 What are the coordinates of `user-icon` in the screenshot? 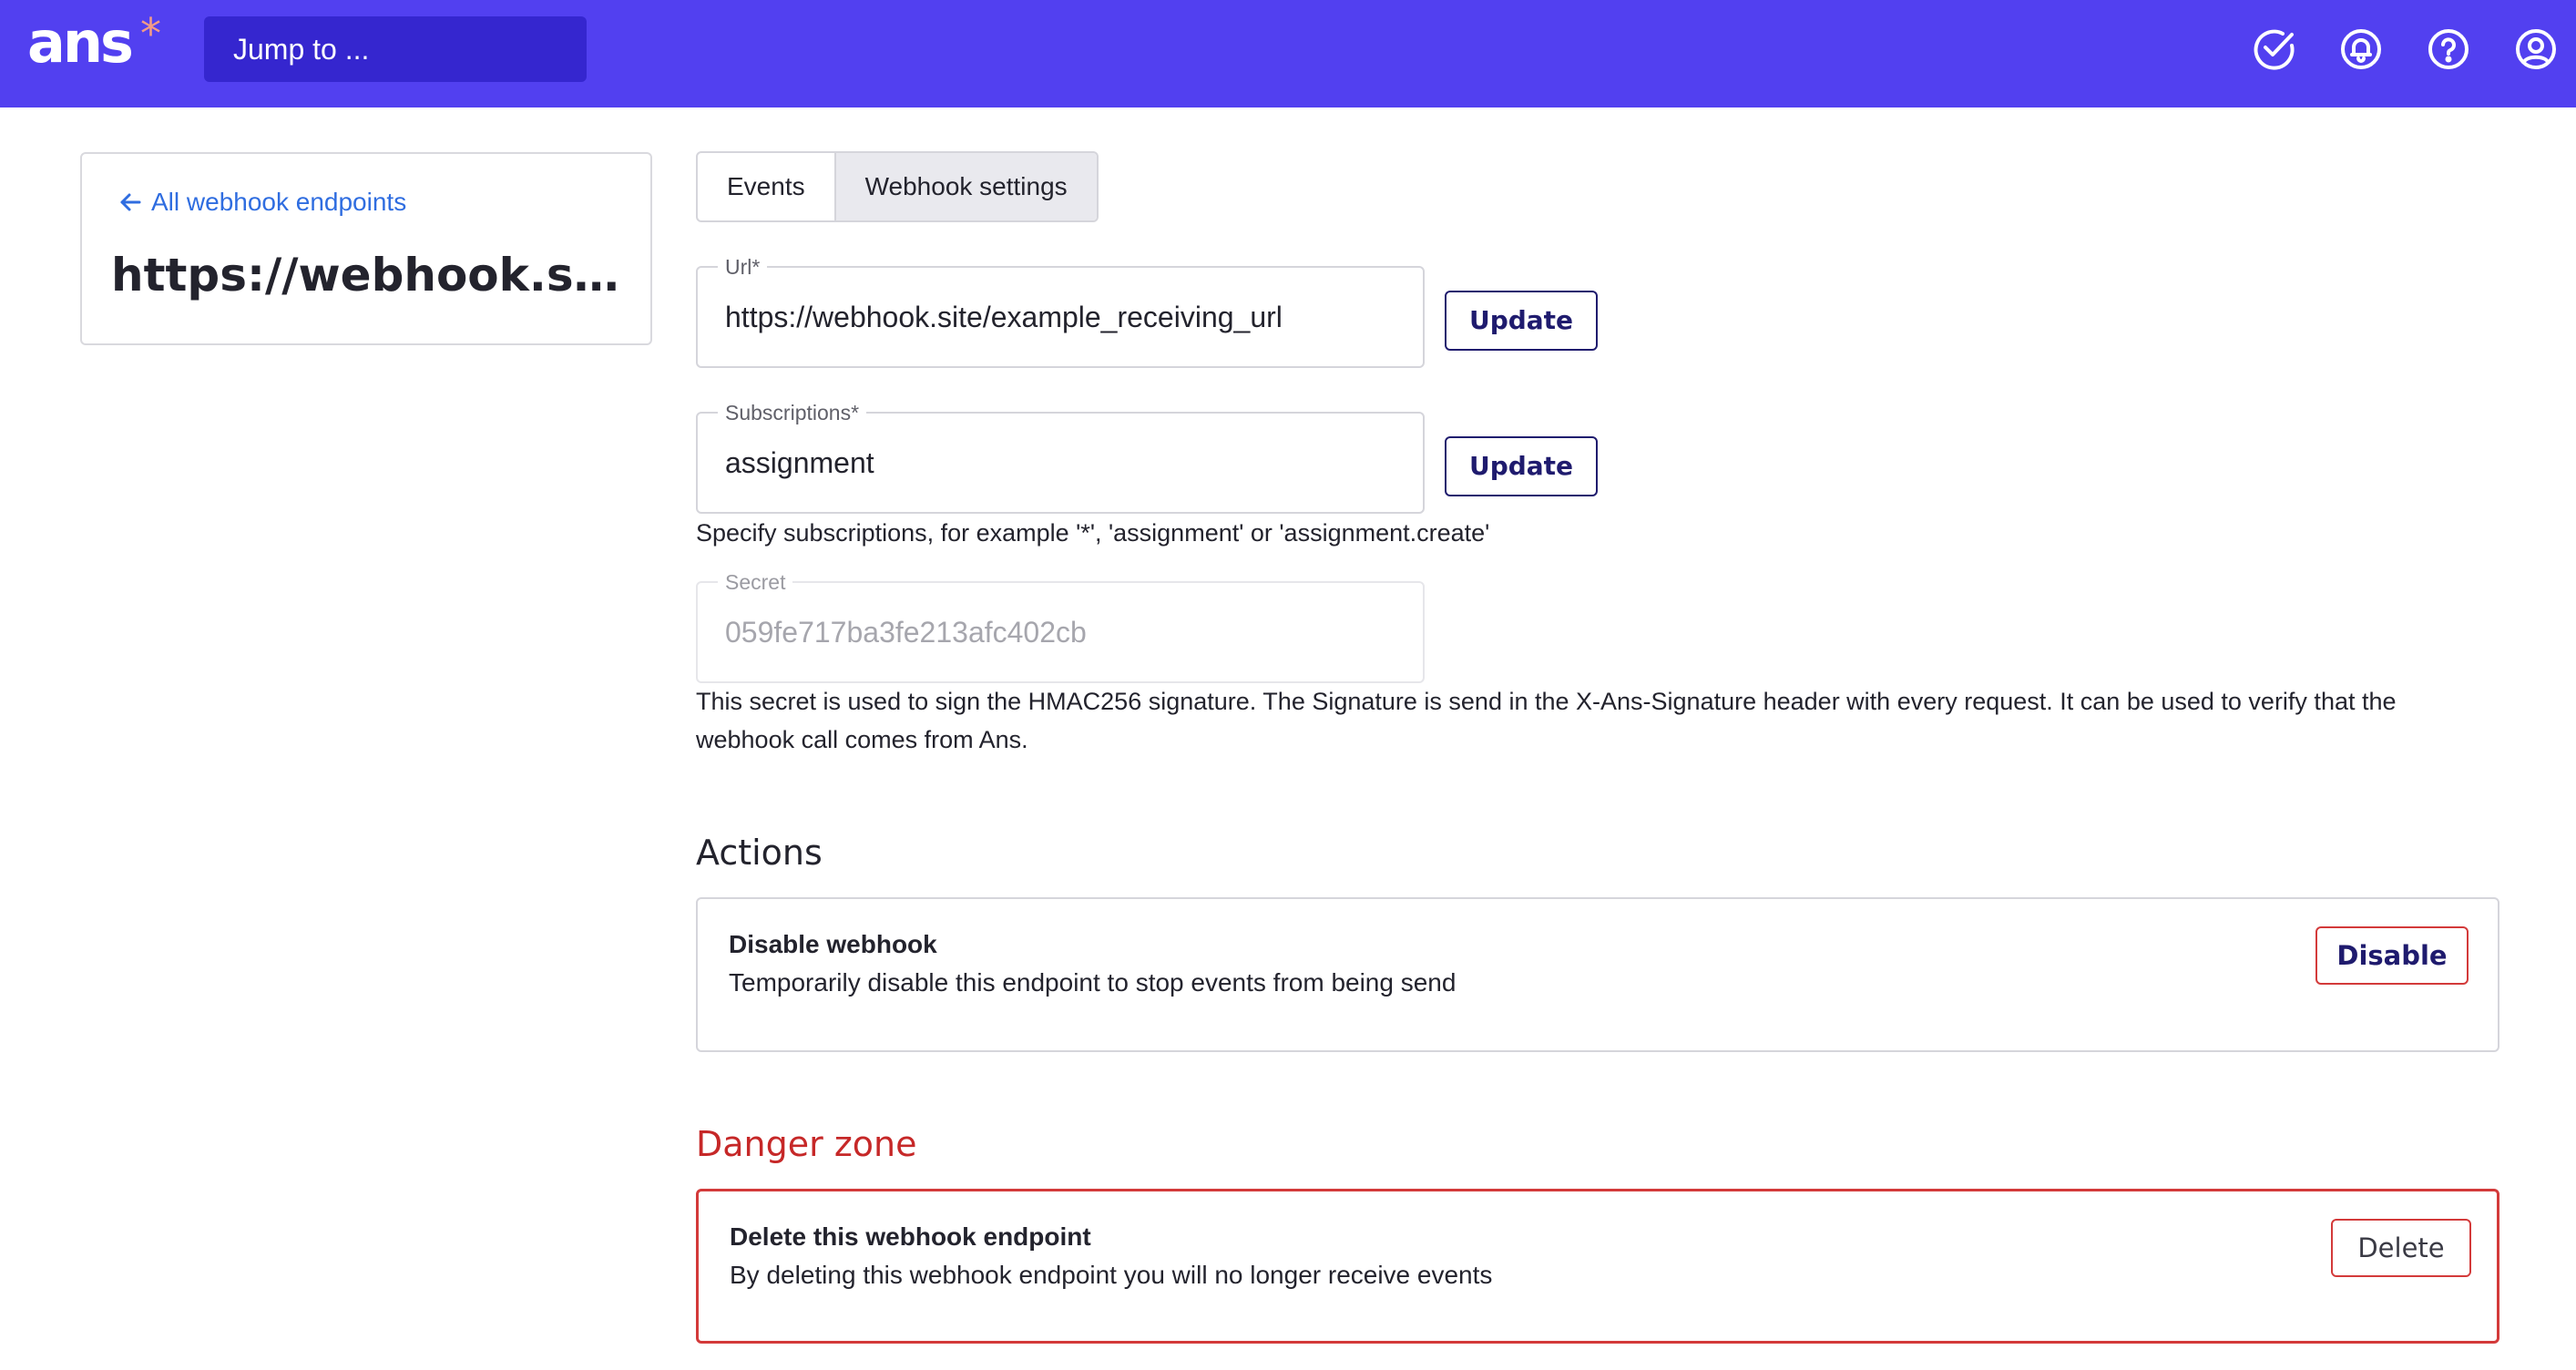 It's located at (2535, 50).